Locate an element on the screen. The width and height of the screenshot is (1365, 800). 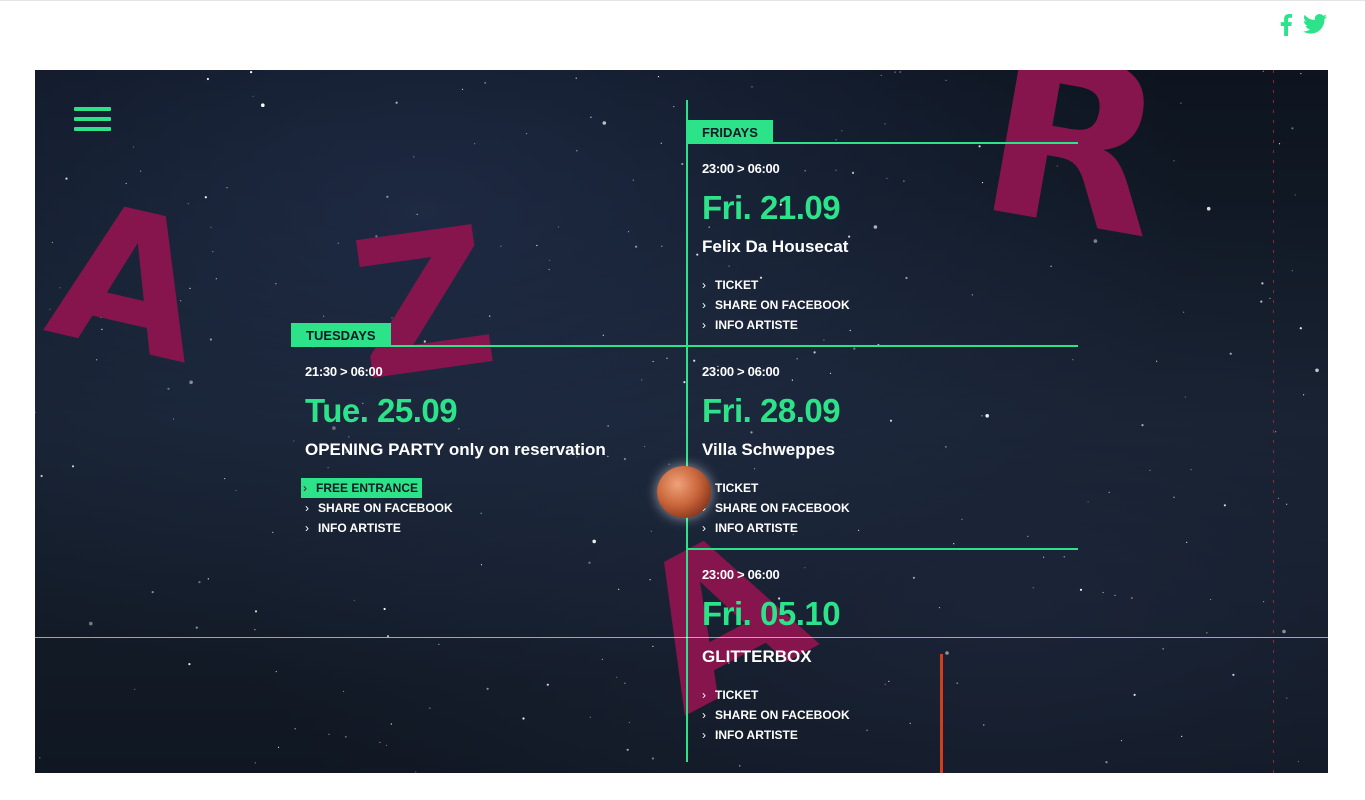
event-date: Tue. 25.09 is located at coordinates (381, 410).